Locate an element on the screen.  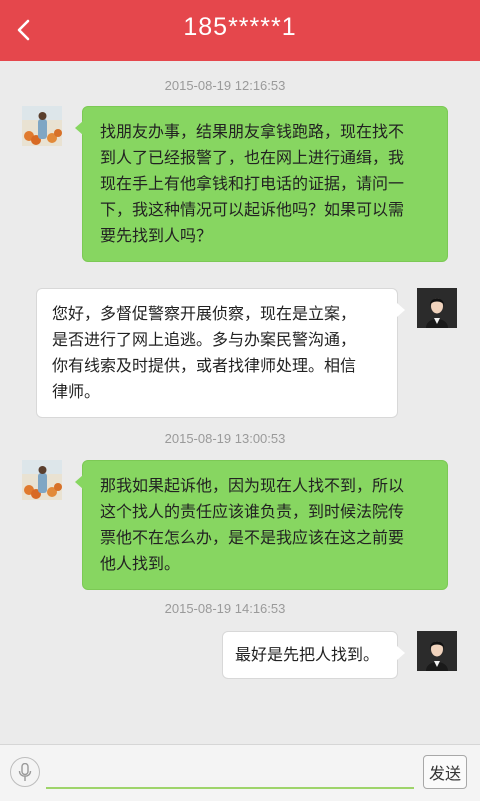
message-bubble-lawyer: 最好是先把人找到。 is located at coordinates (313, 655).